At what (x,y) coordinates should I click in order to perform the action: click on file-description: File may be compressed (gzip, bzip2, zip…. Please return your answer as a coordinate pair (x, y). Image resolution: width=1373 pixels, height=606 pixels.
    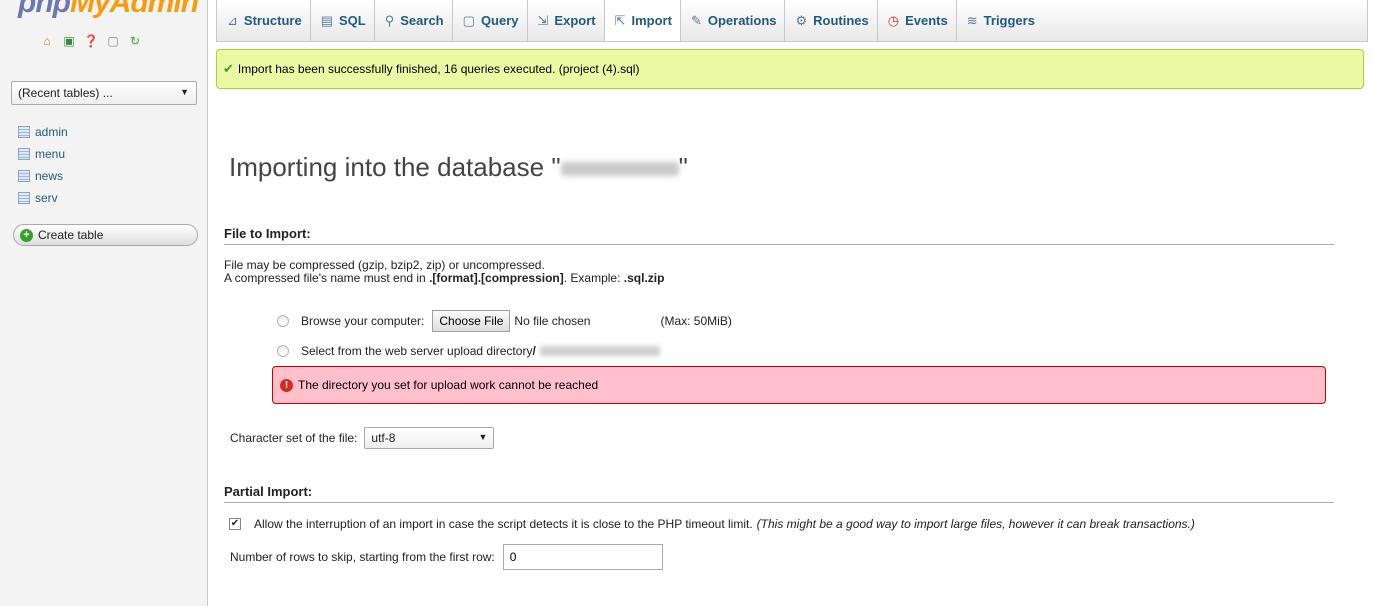
    Looking at the image, I should click on (444, 271).